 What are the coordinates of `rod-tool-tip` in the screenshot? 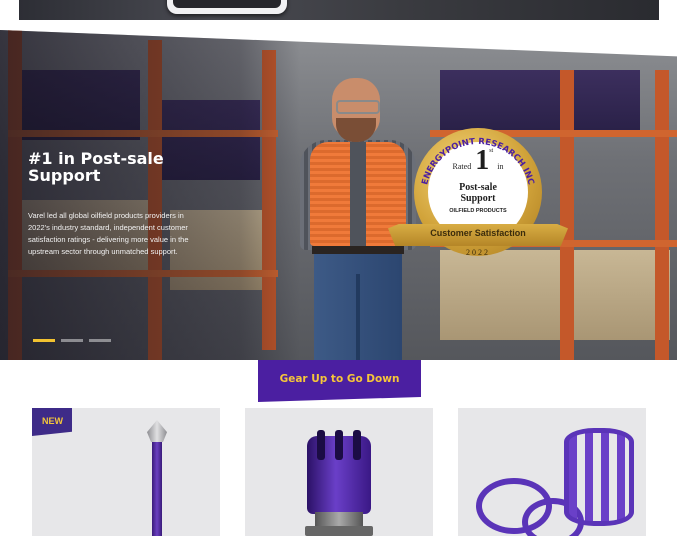 It's located at (157, 431).